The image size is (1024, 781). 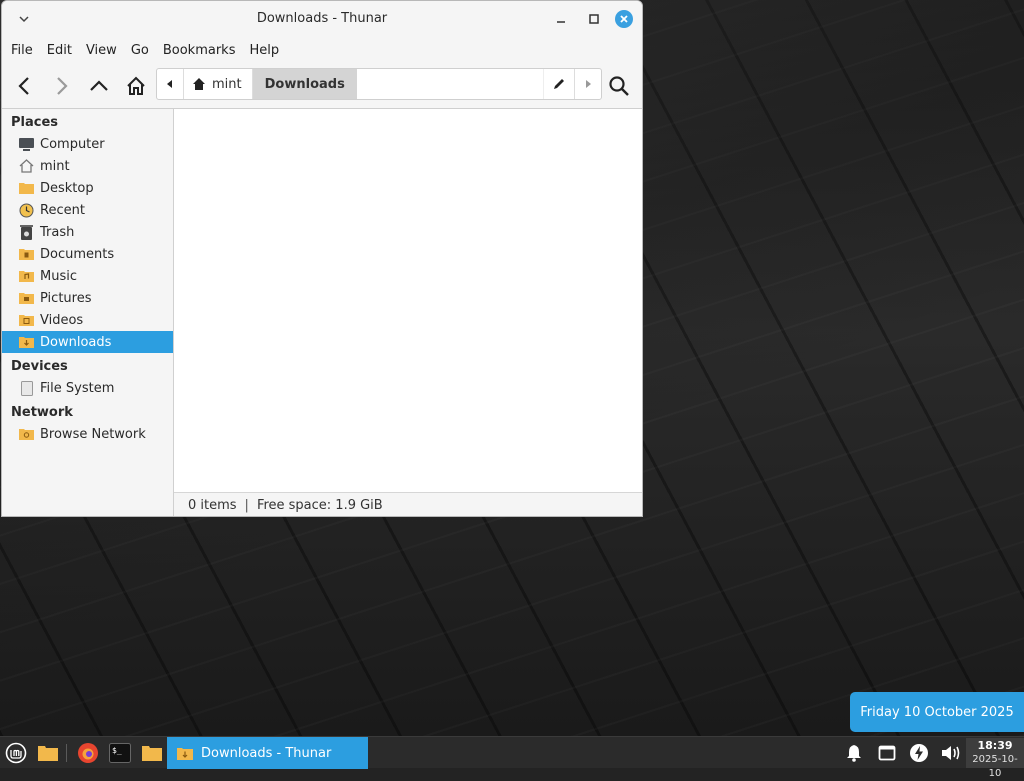 What do you see at coordinates (77, 388) in the screenshot?
I see `sidebar-item-label: File System` at bounding box center [77, 388].